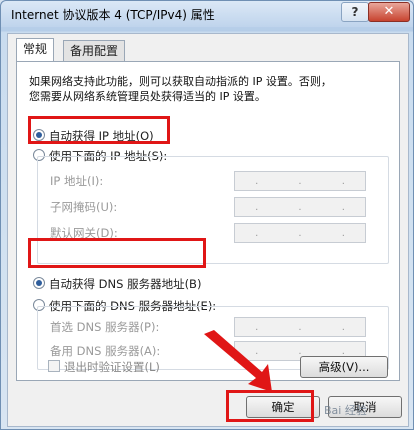 This screenshot has width=414, height=430. Describe the element at coordinates (105, 327) in the screenshot. I see `preferred-dns-label: 首选 DNS 服务器(P):` at that location.